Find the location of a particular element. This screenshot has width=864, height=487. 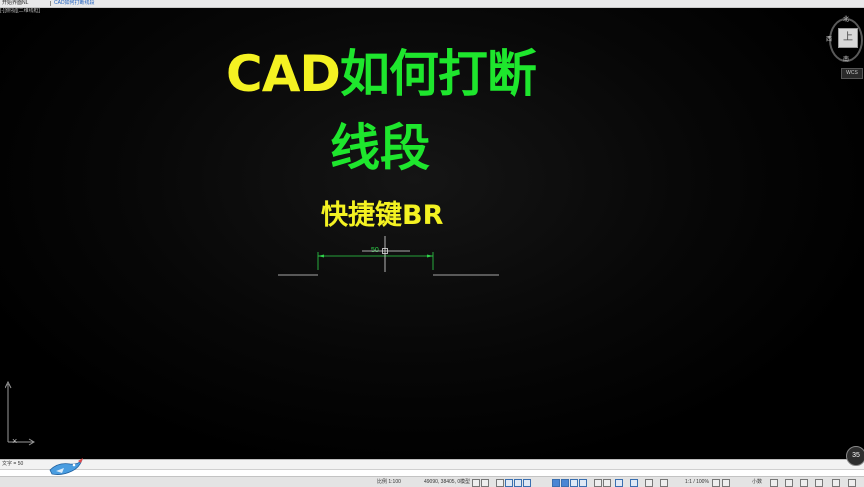

bird-mascot-icon is located at coordinates (66, 466).